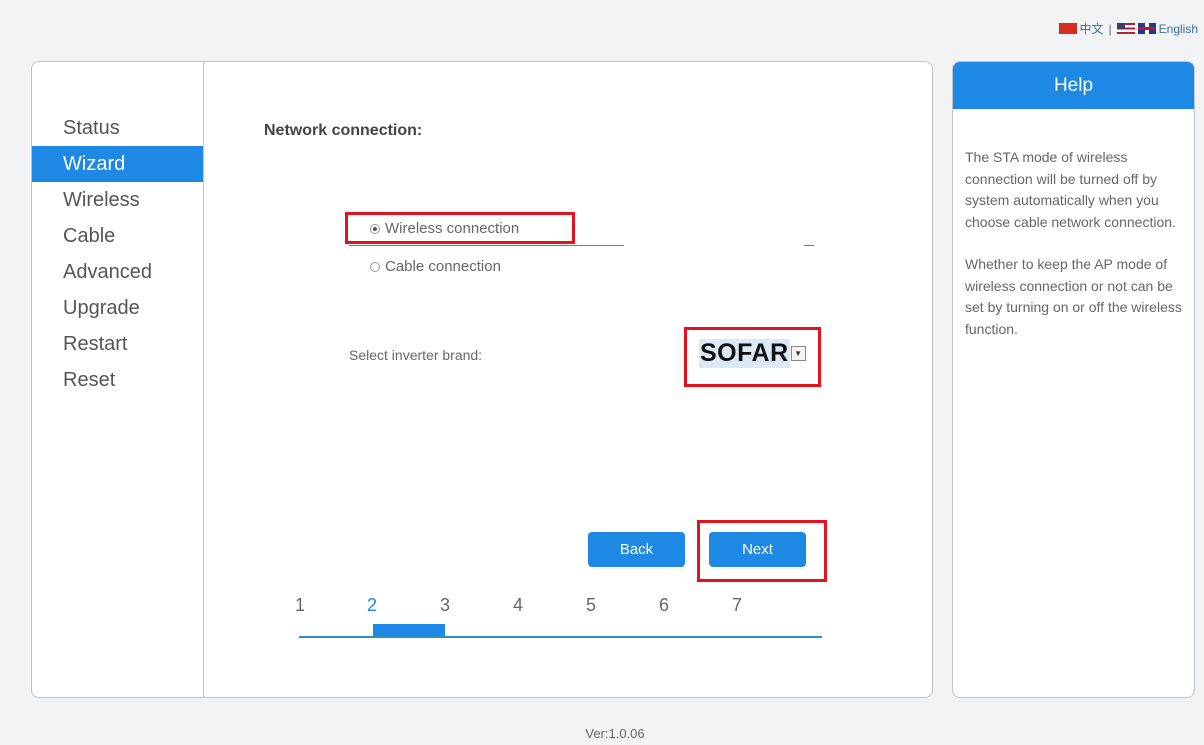 The image size is (1204, 745). Describe the element at coordinates (809, 245) in the screenshot. I see `option-underline-end` at that location.